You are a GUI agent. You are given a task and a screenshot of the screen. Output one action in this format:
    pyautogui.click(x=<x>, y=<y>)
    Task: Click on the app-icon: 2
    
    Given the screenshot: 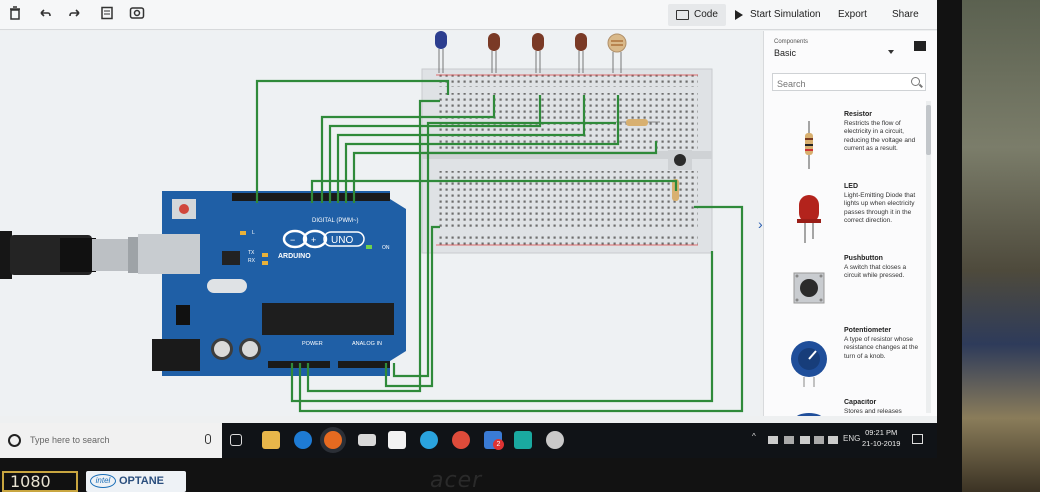 What is the action you would take?
    pyautogui.click(x=494, y=440)
    